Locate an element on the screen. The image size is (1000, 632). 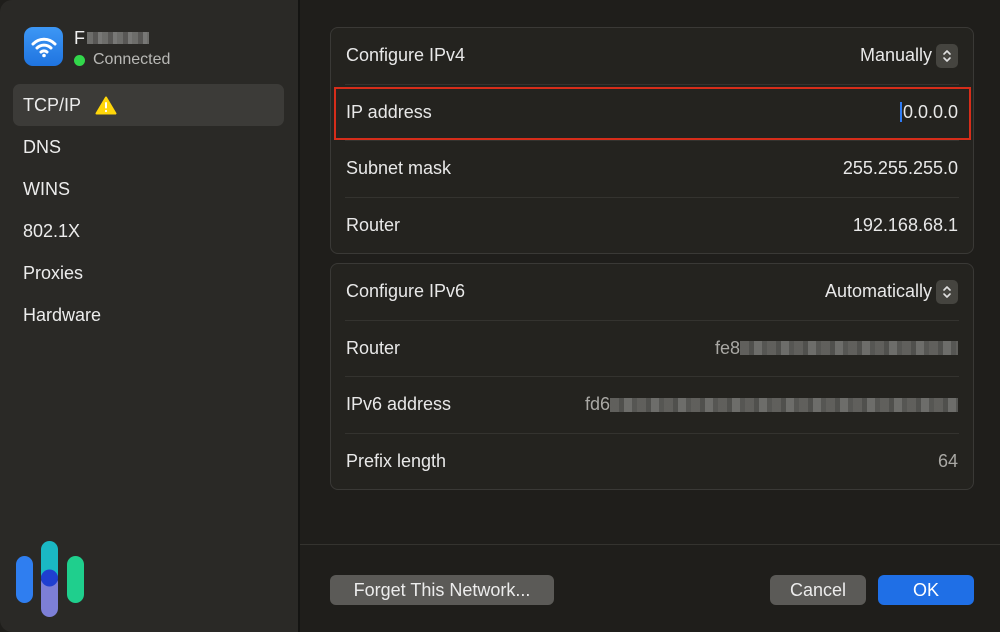
router-input: 192.168.68.1 is located at coordinates (905, 225).